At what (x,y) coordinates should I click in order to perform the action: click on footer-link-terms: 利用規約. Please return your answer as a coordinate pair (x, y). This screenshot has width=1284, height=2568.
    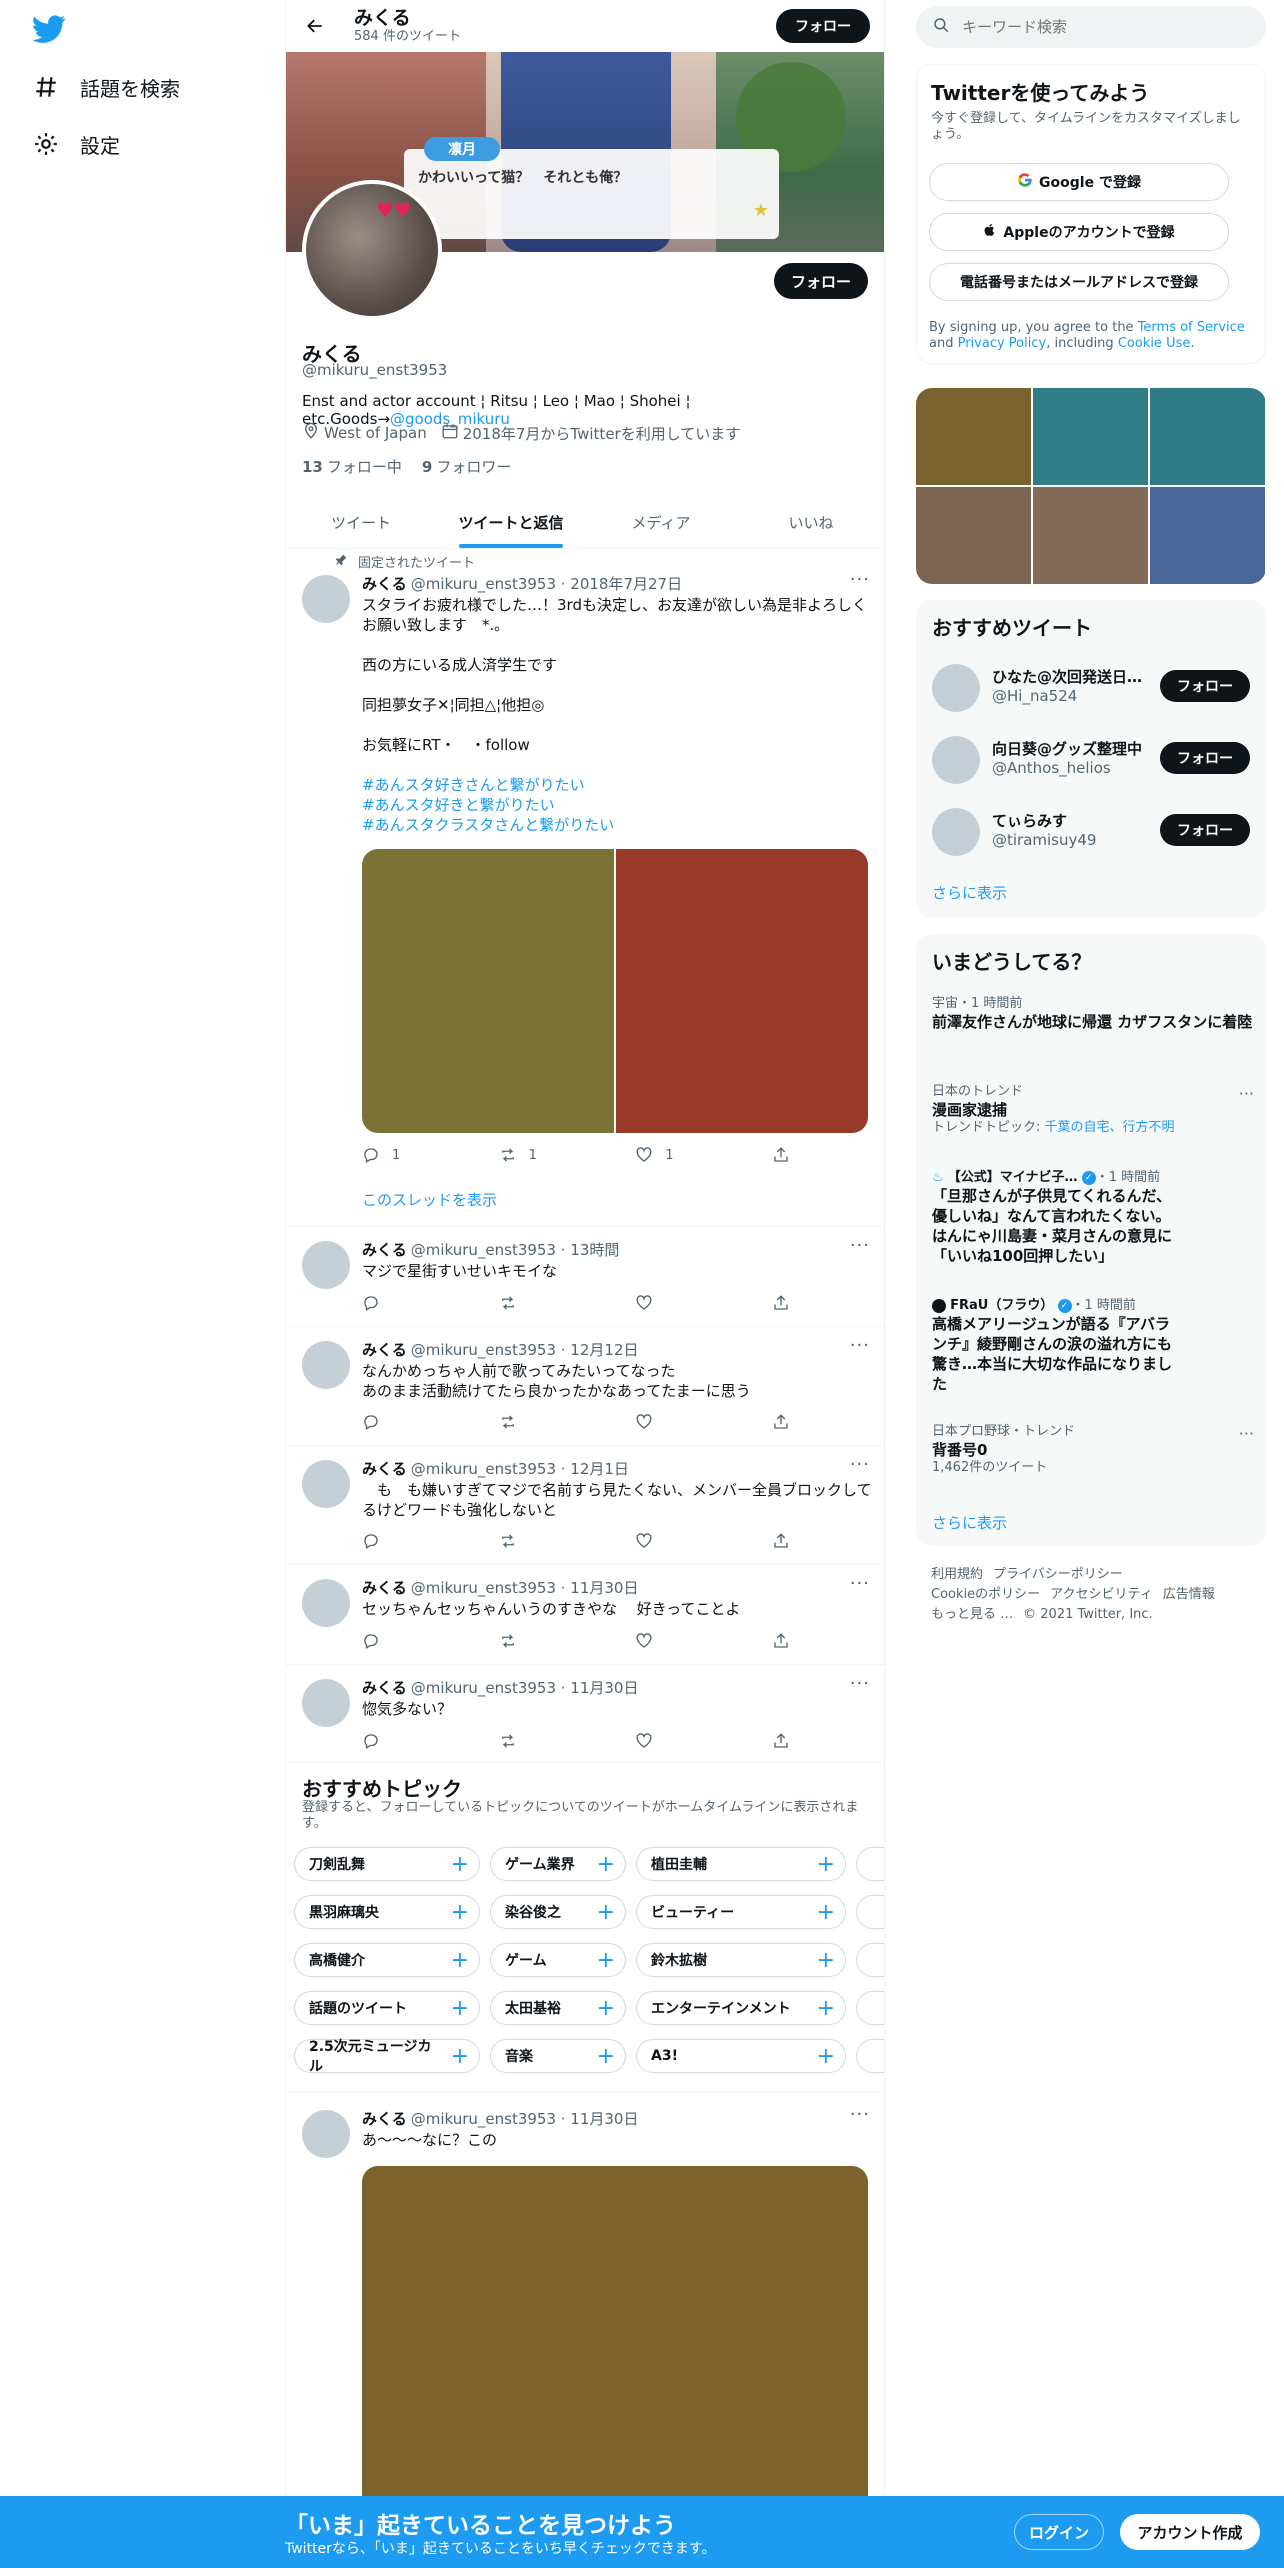
    Looking at the image, I should click on (957, 1574).